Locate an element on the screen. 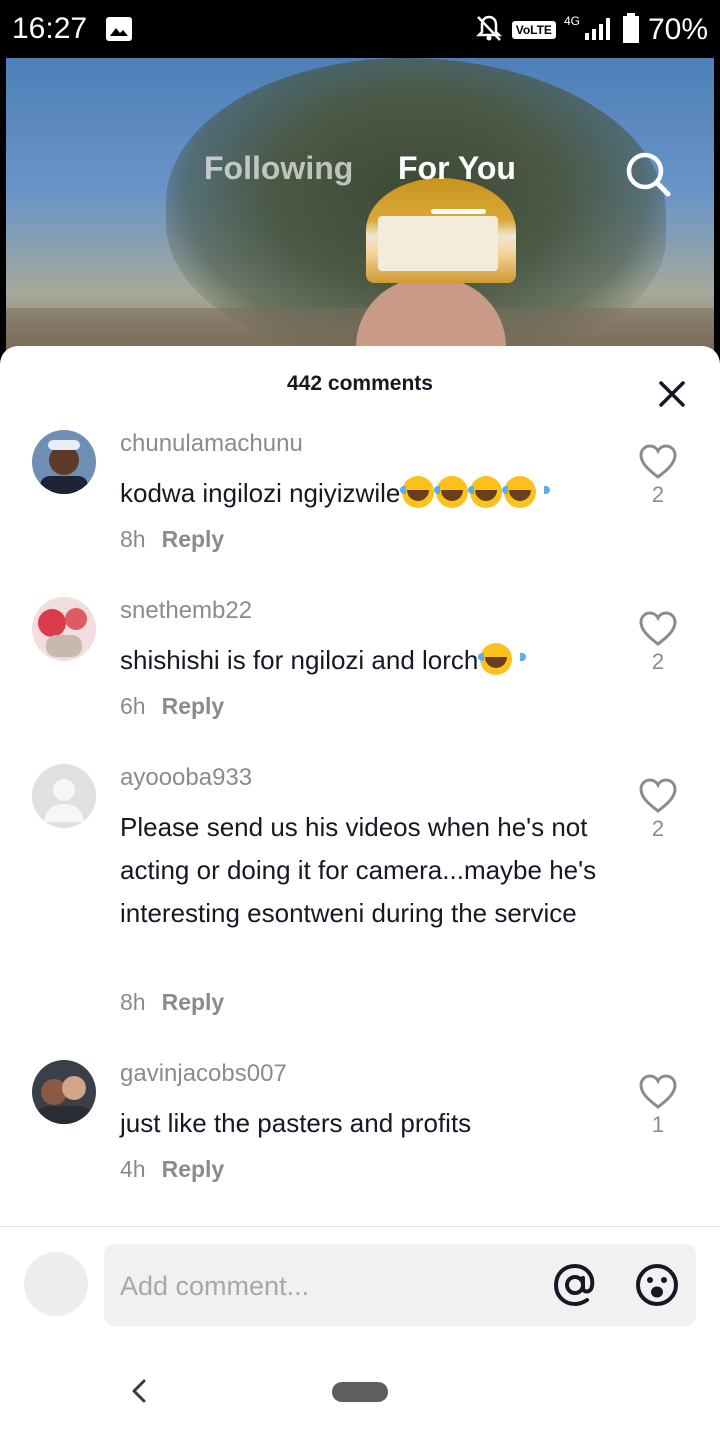  comment-meta: 6h Reply is located at coordinates (172, 706).